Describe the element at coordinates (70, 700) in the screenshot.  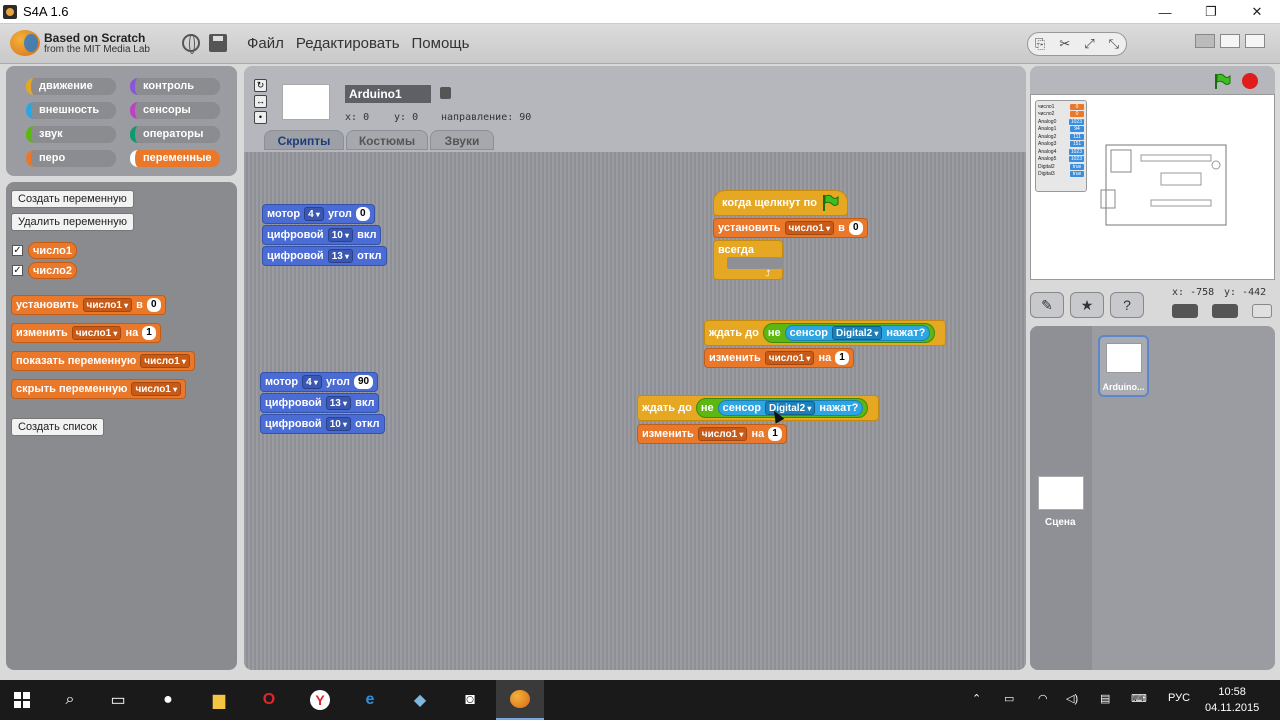
I see `search-icon: ⌕` at that location.